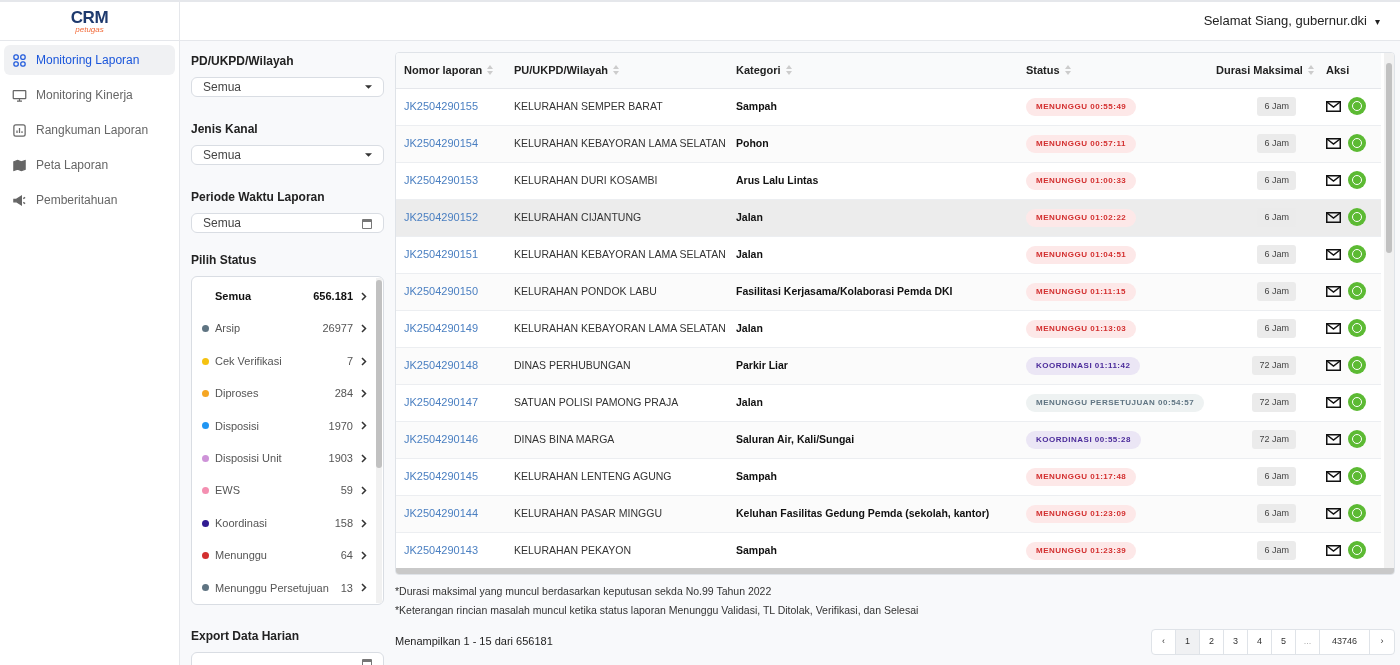 The width and height of the screenshot is (1400, 665). What do you see at coordinates (441, 217) in the screenshot?
I see `report-link: JK2504290152` at bounding box center [441, 217].